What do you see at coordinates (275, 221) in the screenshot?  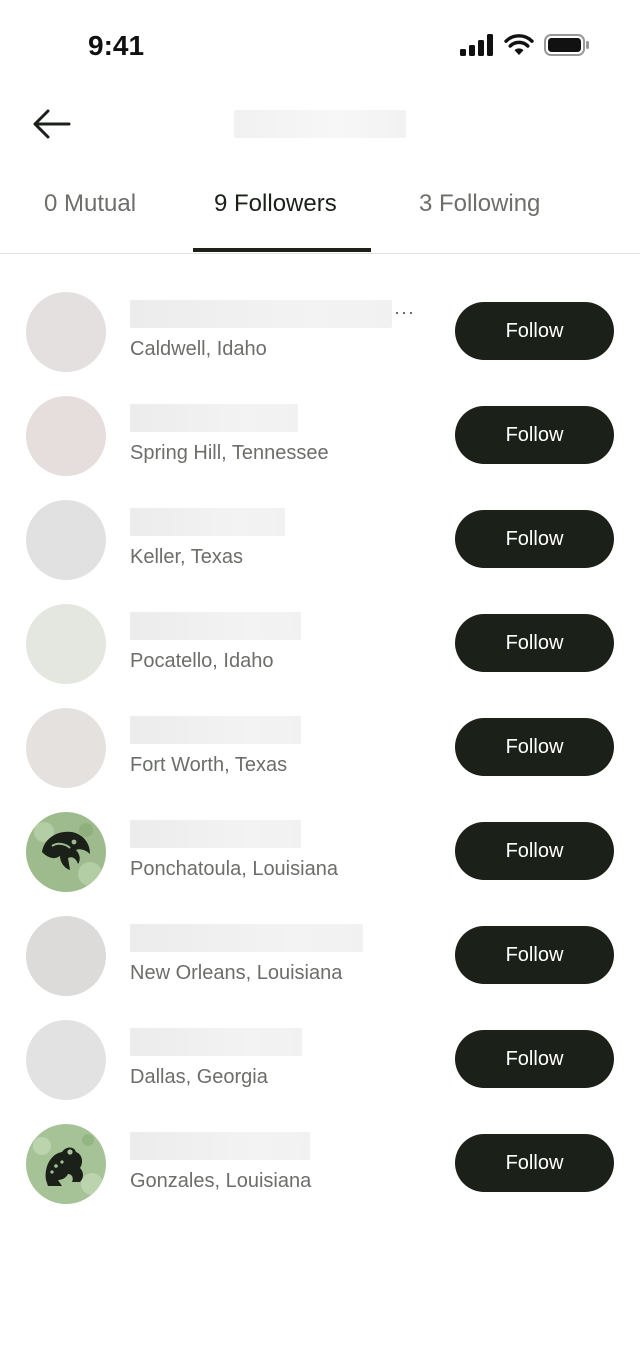 I see `tab-followers: 9 Followers` at bounding box center [275, 221].